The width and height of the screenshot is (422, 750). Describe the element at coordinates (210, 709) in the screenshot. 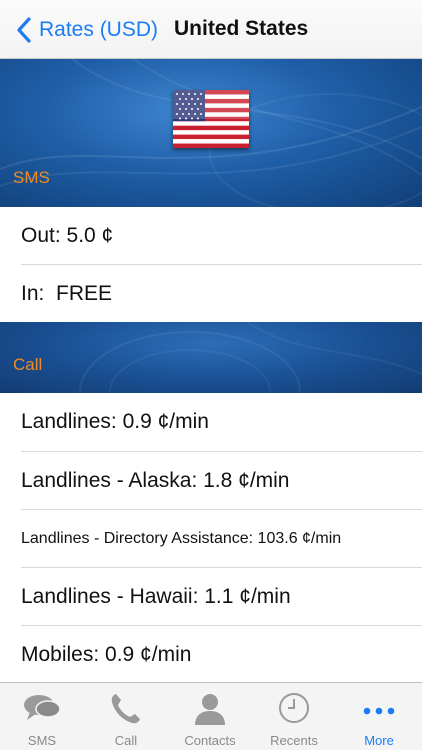

I see `person-silhouette-icon` at that location.